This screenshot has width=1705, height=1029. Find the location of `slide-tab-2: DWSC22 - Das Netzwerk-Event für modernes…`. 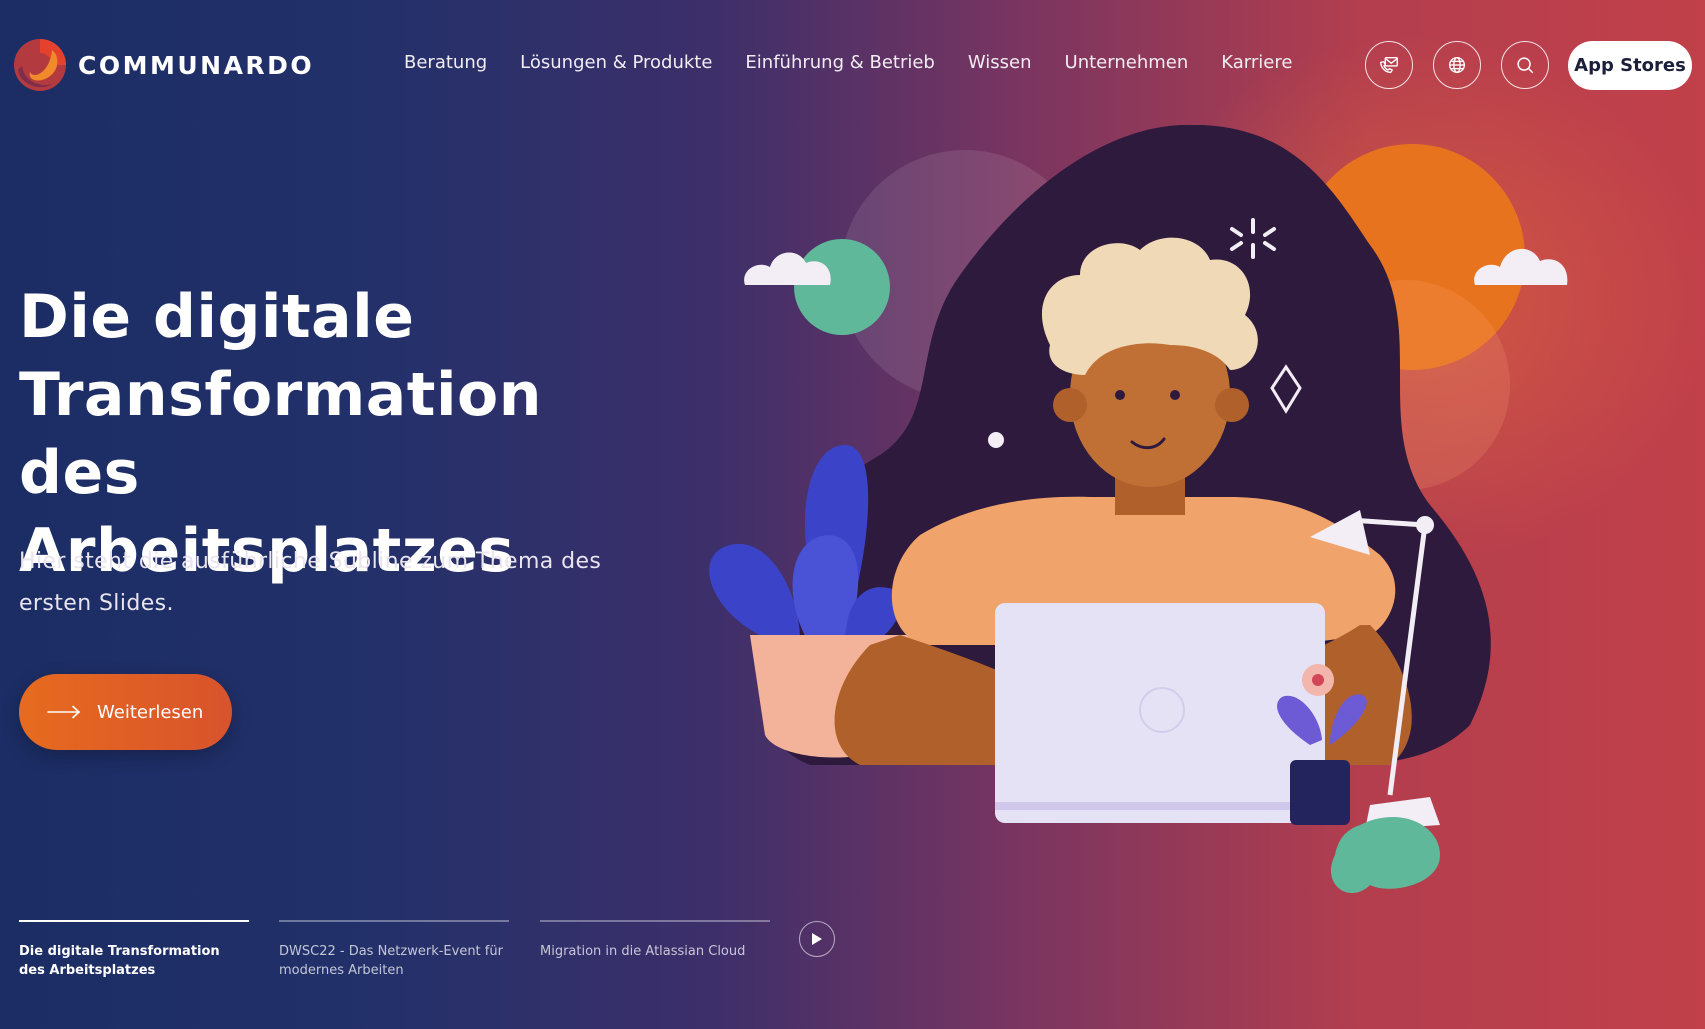

slide-tab-2: DWSC22 - Das Netzwerk-Event für modernes… is located at coordinates (394, 950).